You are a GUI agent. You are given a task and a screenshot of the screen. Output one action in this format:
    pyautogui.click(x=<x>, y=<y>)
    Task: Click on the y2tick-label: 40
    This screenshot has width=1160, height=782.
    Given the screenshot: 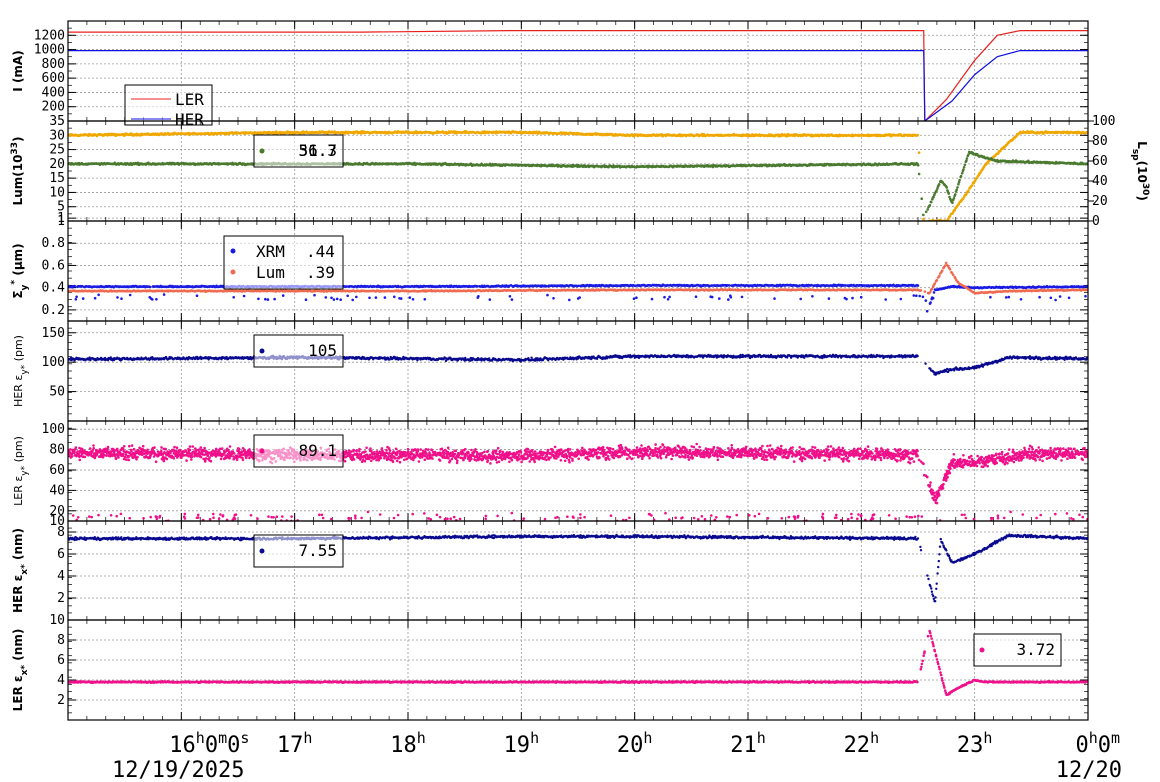 What is the action you would take?
    pyautogui.click(x=1100, y=181)
    